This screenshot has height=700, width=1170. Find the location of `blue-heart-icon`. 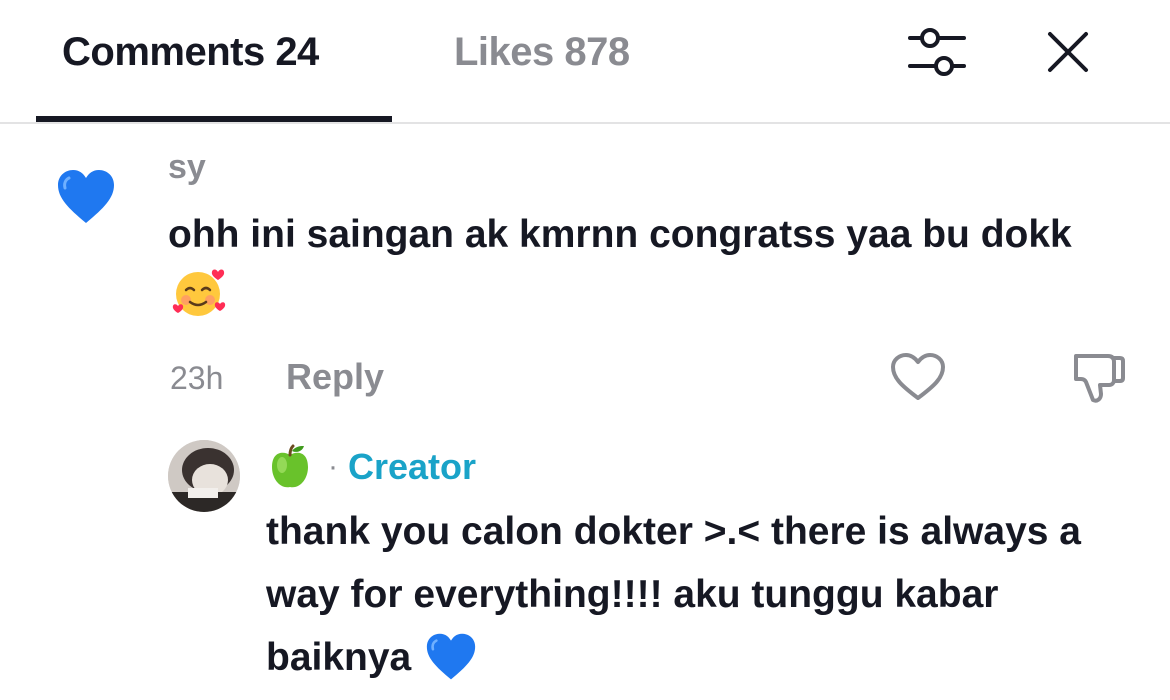

blue-heart-icon is located at coordinates (86, 197).